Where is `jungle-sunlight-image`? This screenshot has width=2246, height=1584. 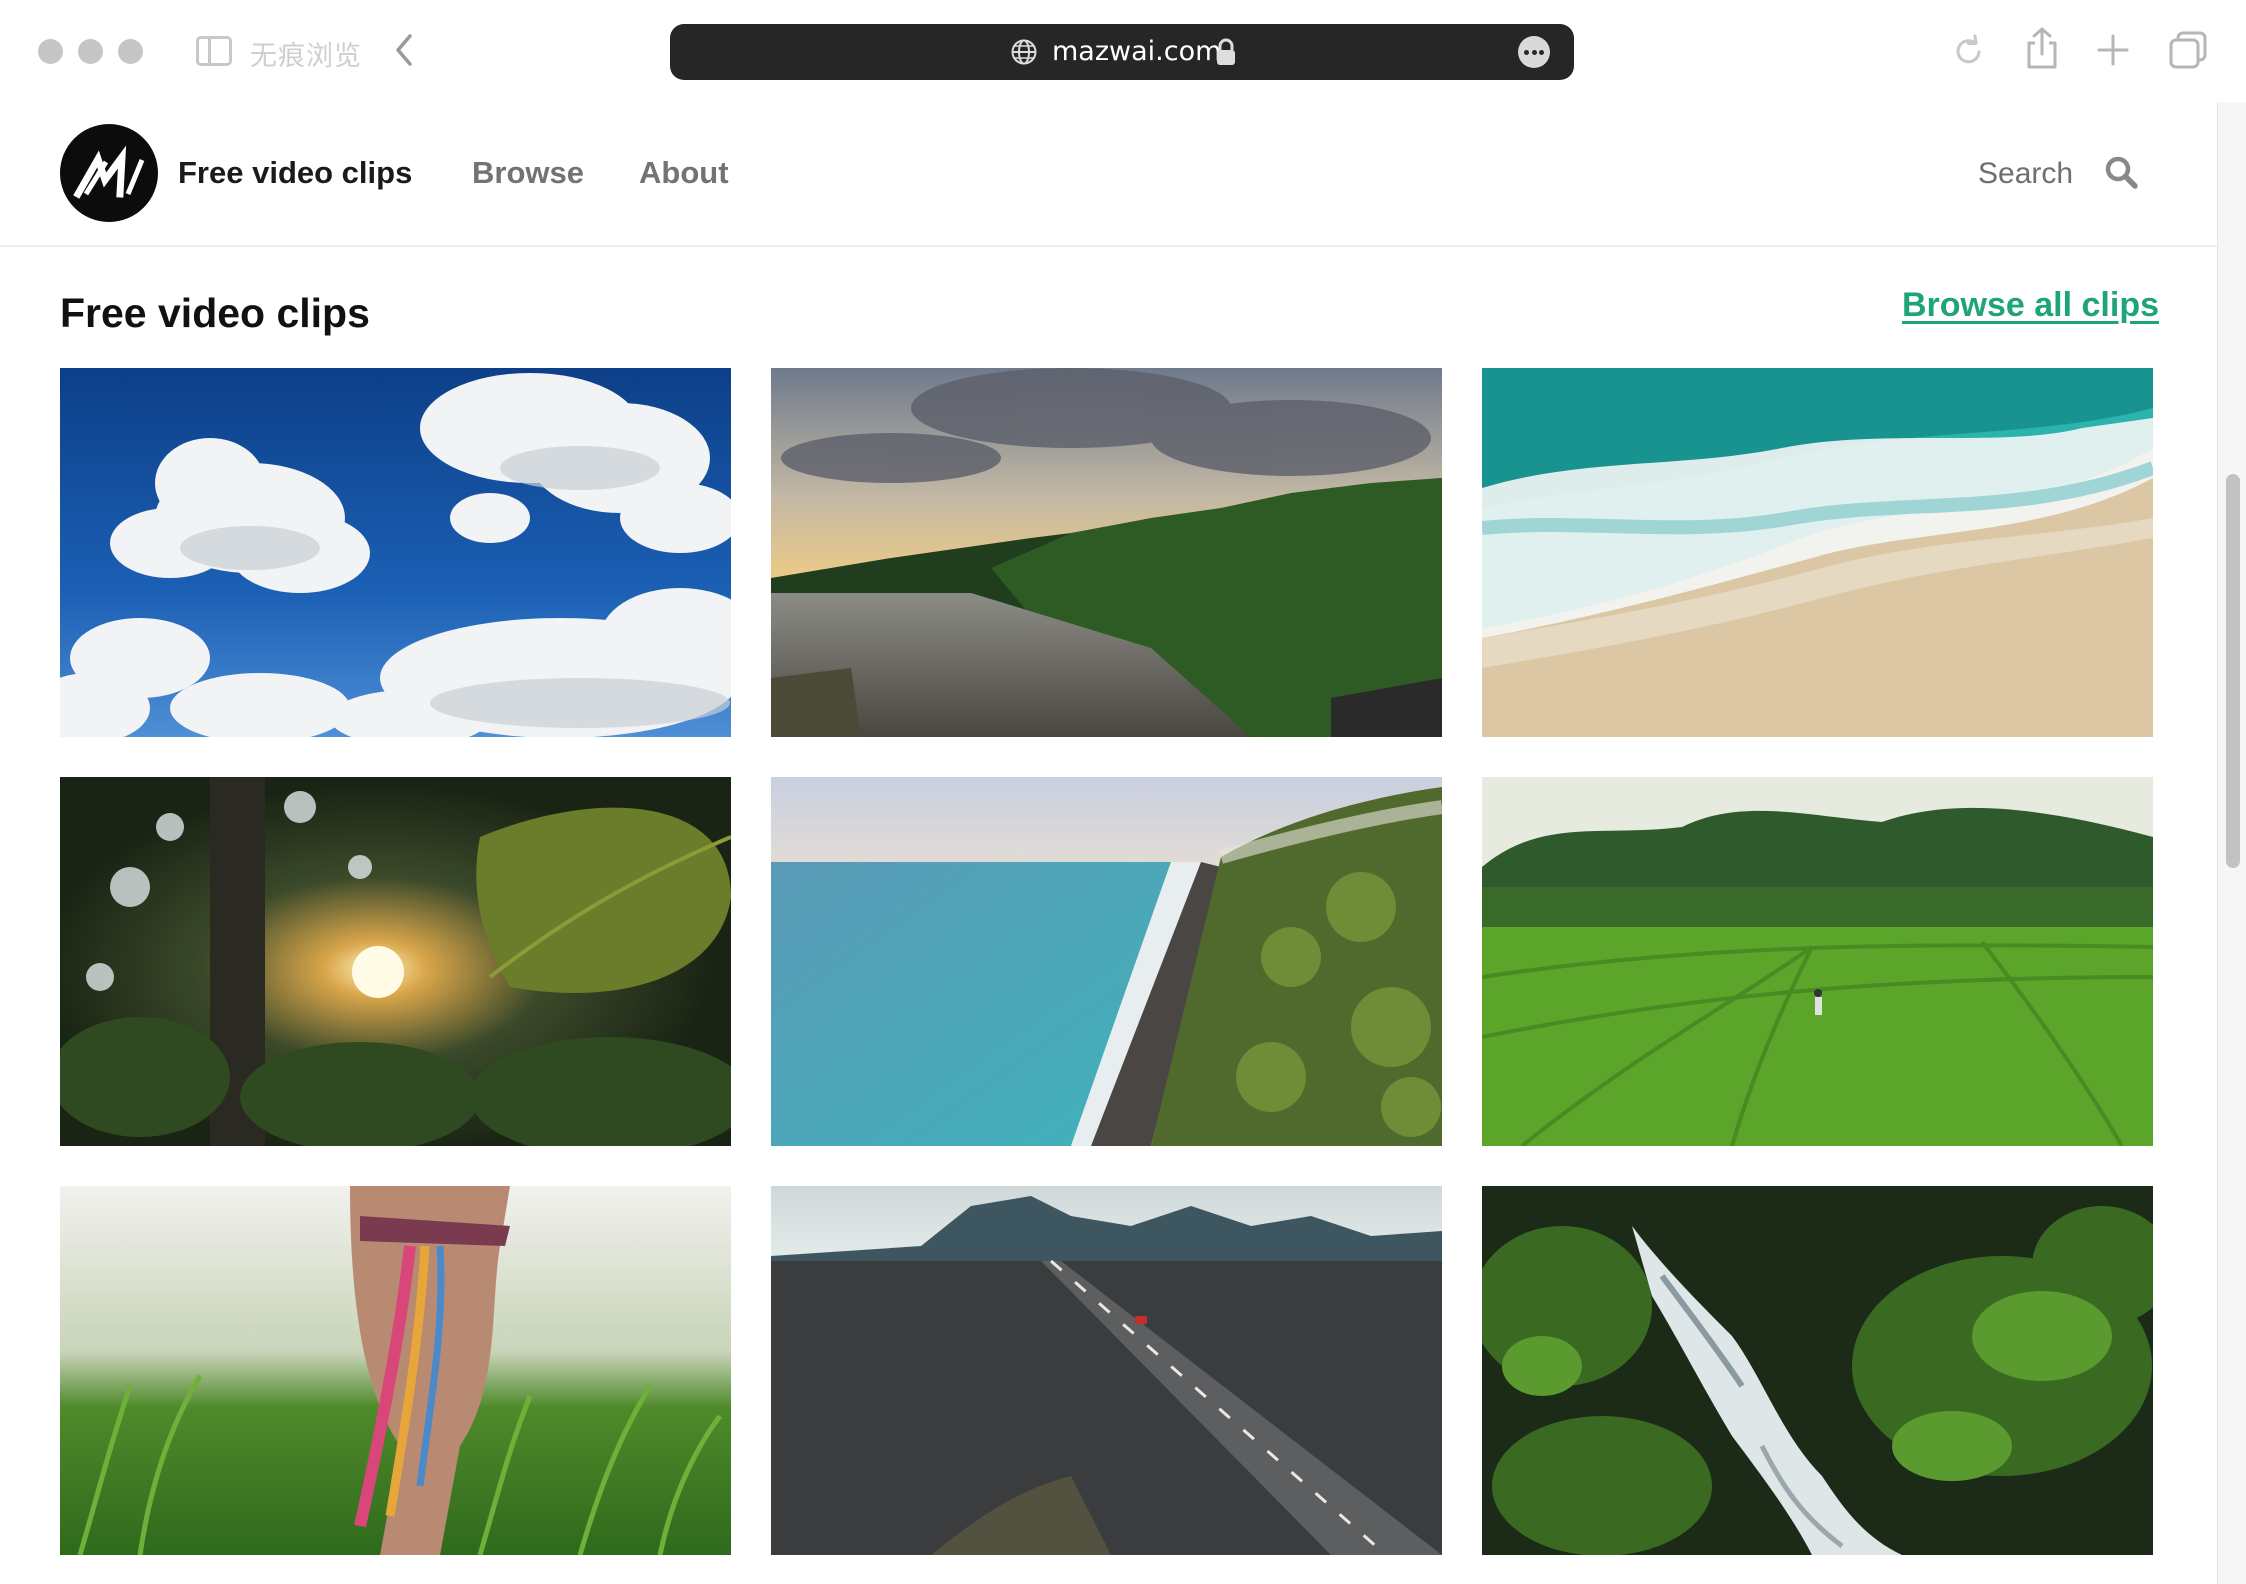 jungle-sunlight-image is located at coordinates (395, 961).